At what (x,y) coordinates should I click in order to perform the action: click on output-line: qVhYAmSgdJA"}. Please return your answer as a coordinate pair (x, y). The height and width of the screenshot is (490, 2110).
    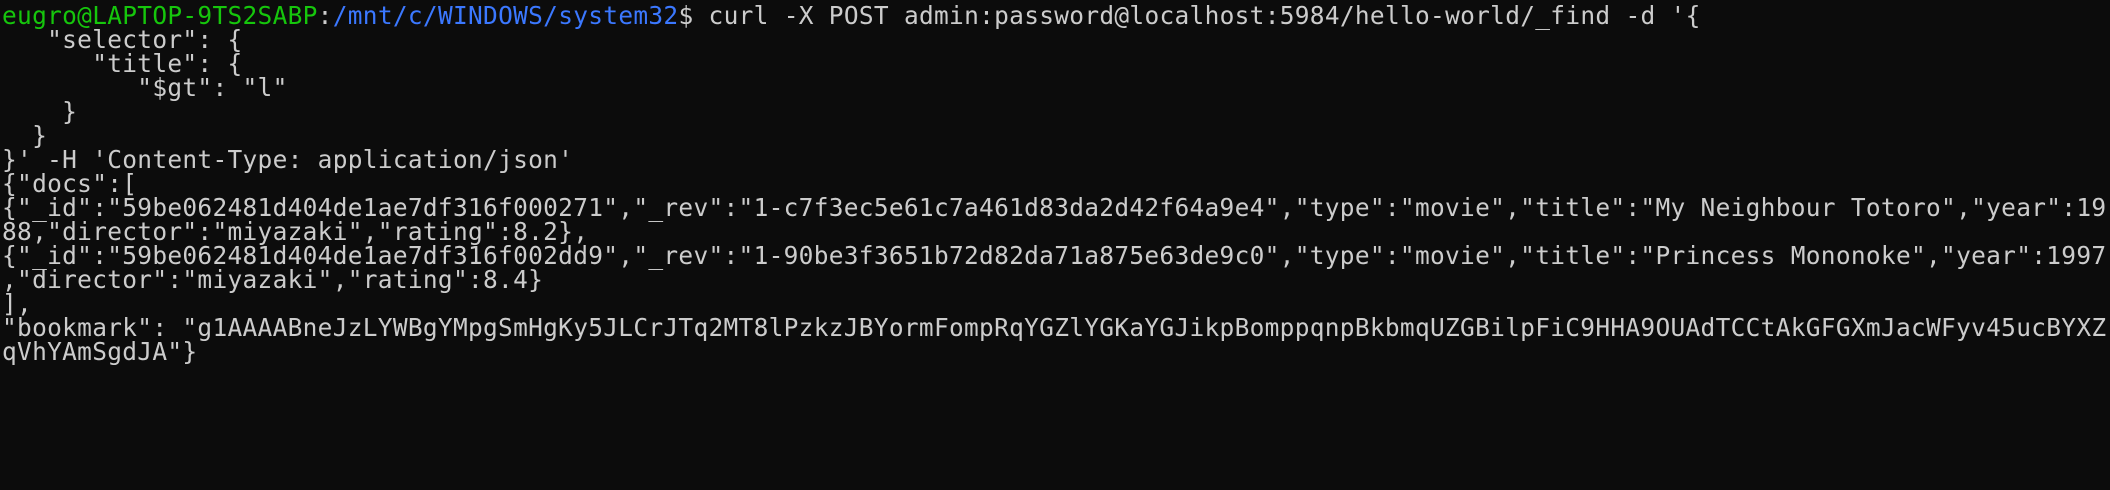
    Looking at the image, I should click on (100, 351).